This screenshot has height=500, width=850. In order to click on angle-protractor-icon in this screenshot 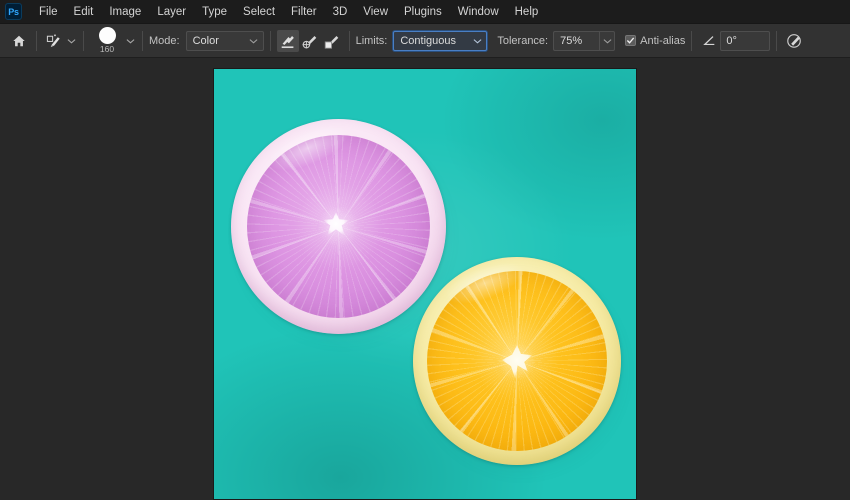, I will do `click(709, 41)`.